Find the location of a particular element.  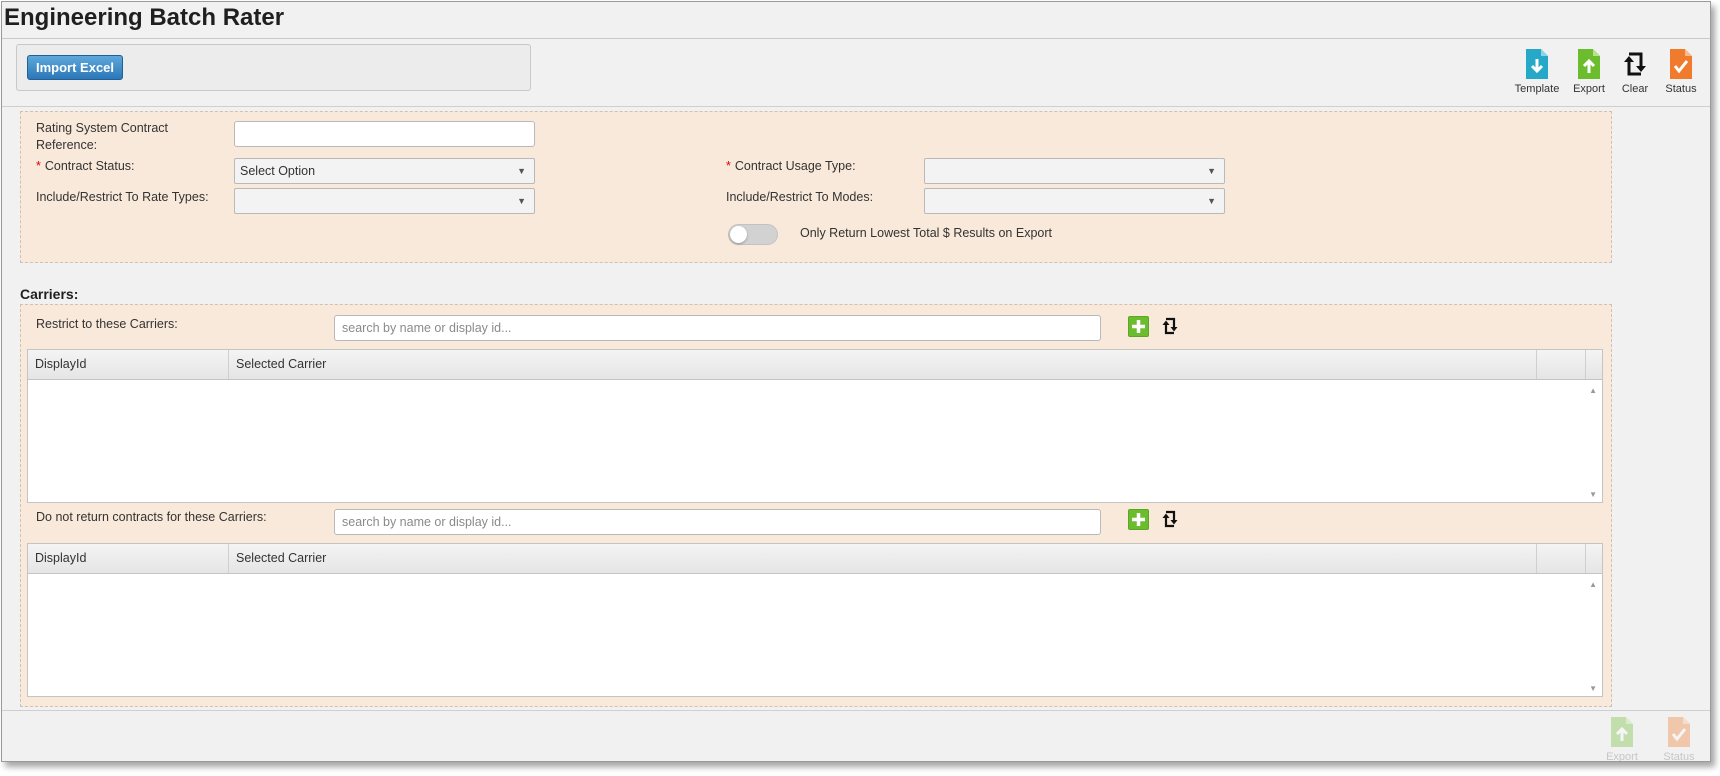

add-exclude-carrier-button is located at coordinates (1138, 519).